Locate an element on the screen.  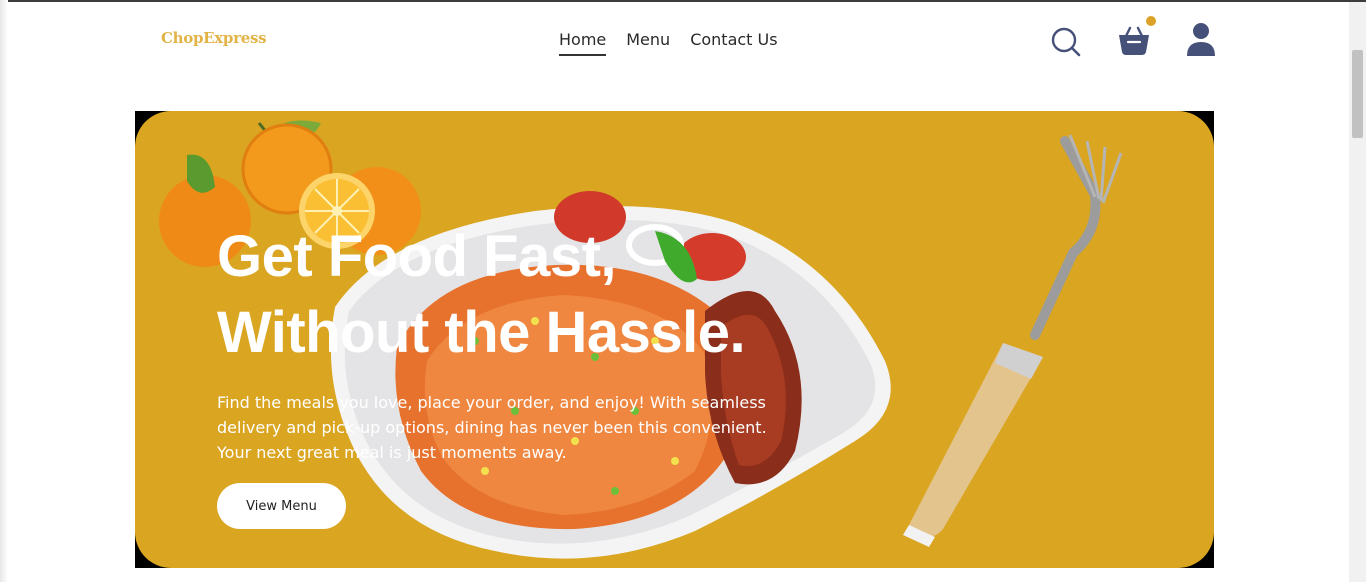
search-button is located at coordinates (1066, 42).